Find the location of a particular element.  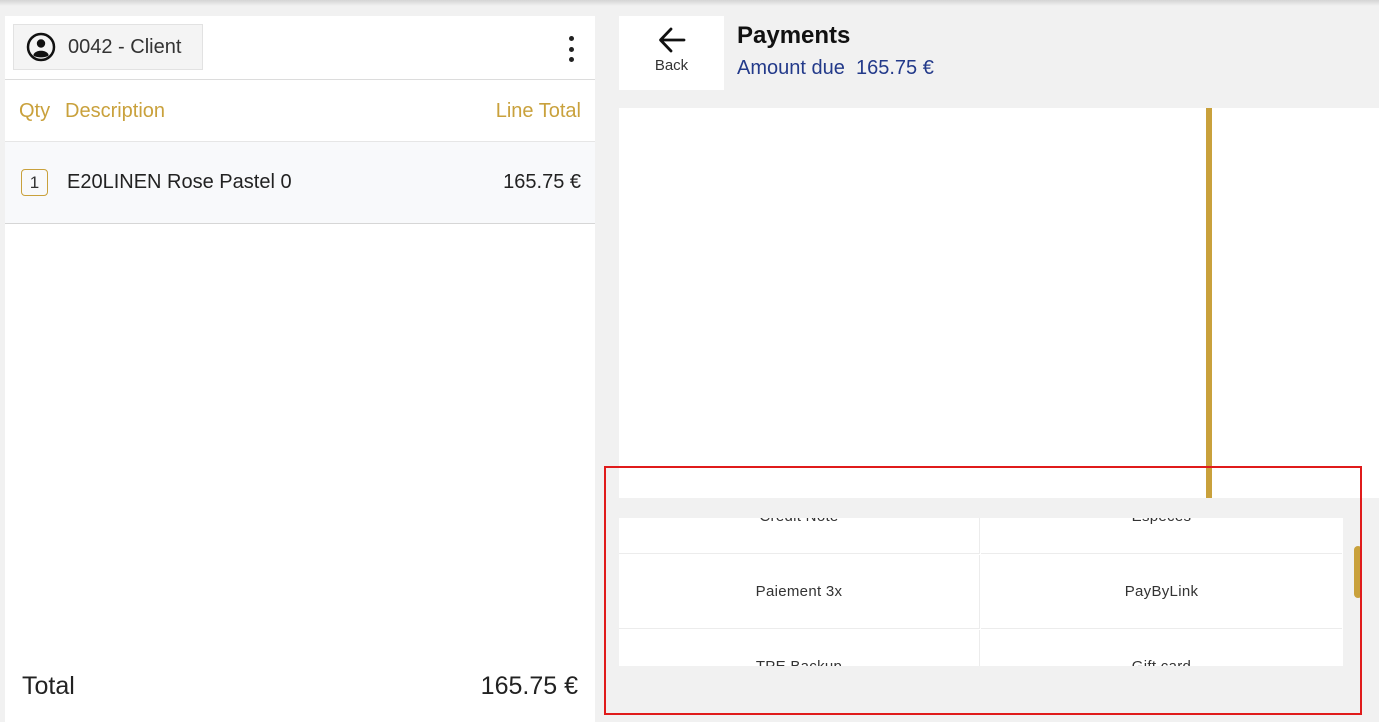

line-description: E20LINEN Rose Pastel 0 is located at coordinates (179, 182).